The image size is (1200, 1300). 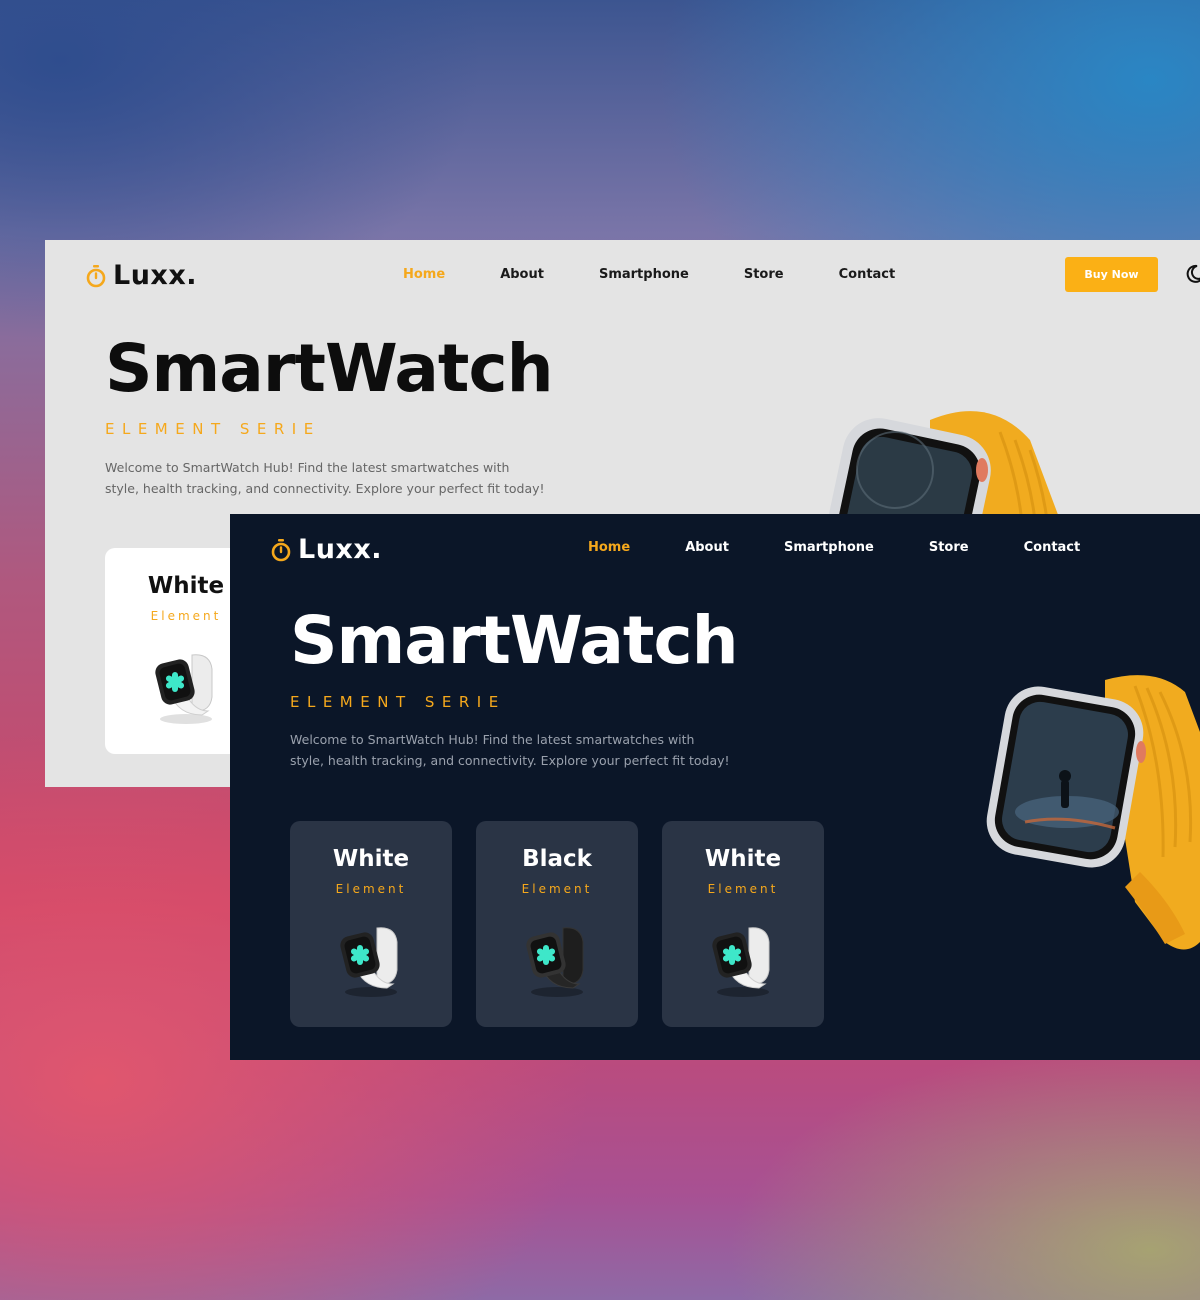 I want to click on moon-icon, so click(x=1192, y=274).